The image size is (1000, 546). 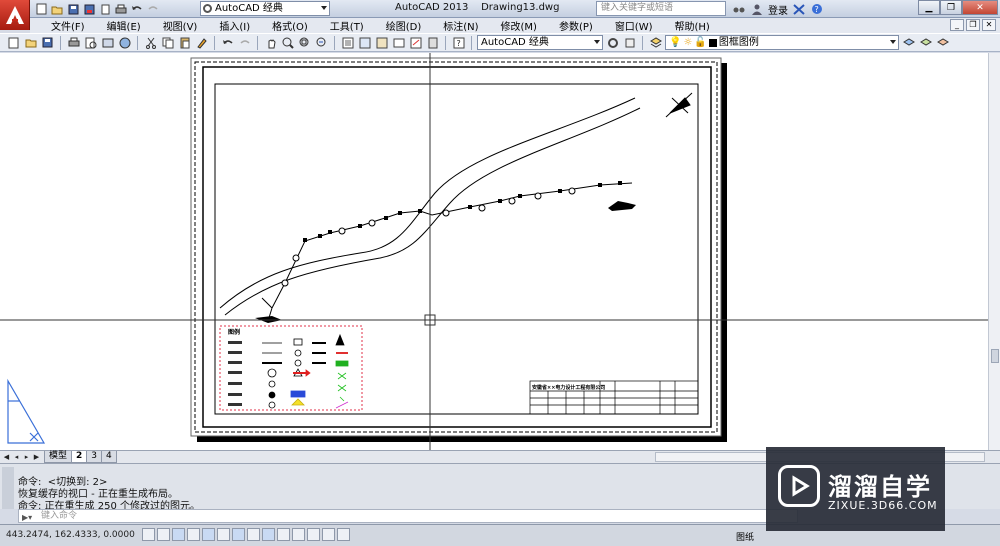 I want to click on dynamic-input-icon, so click(x=268, y=534).